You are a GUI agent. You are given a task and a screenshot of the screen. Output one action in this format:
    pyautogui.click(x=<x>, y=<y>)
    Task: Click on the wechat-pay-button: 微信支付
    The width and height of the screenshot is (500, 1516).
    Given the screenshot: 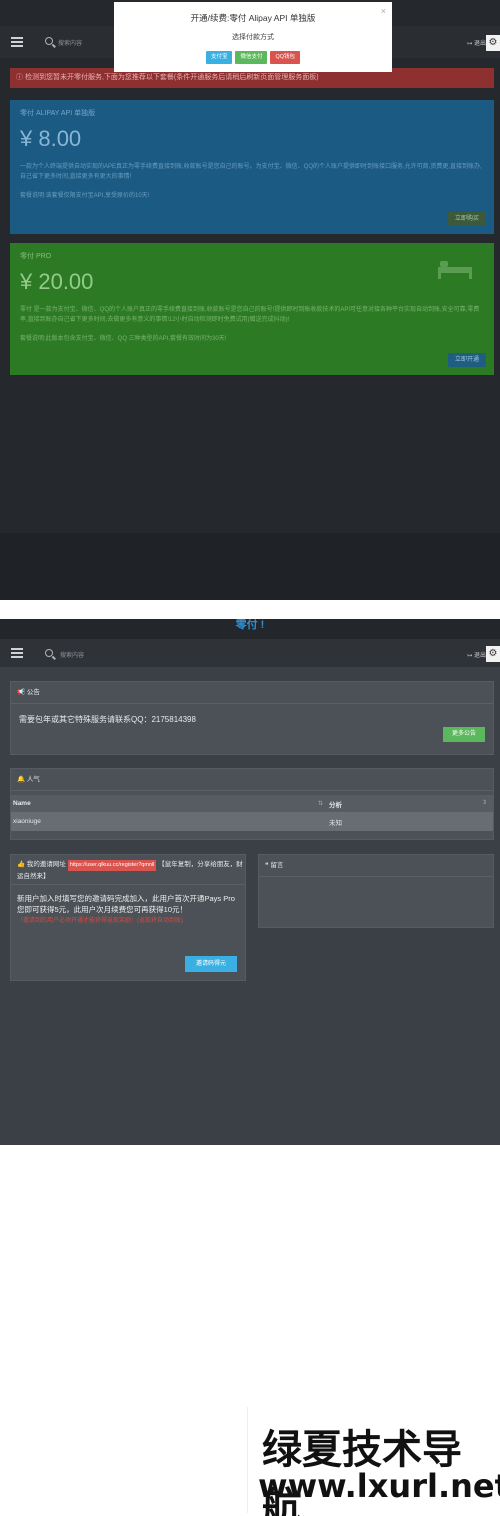 What is the action you would take?
    pyautogui.click(x=251, y=57)
    